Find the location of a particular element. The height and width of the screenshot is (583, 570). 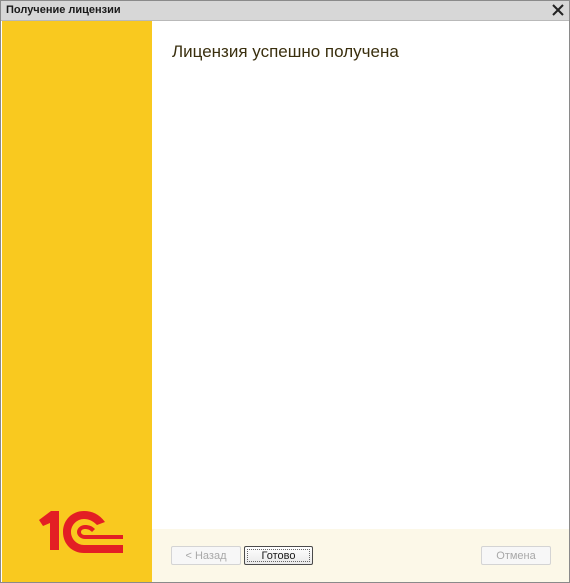

cancel-button: Отмена is located at coordinates (516, 555).